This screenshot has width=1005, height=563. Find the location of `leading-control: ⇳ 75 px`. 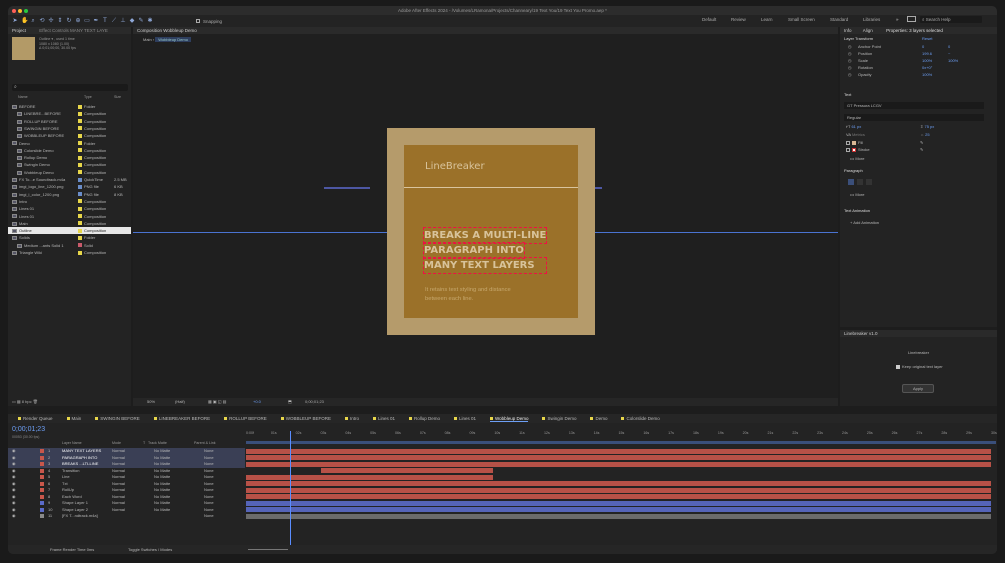

leading-control: ⇳ 75 px is located at coordinates (927, 127).